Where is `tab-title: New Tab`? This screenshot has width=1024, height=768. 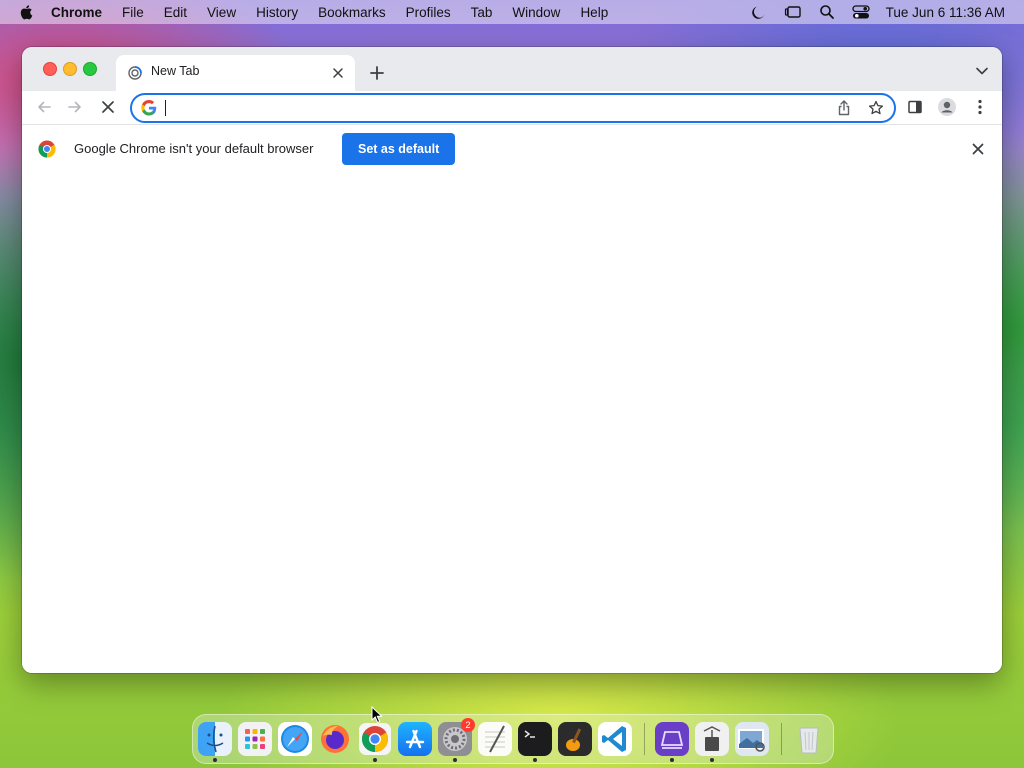
tab-title: New Tab is located at coordinates (175, 71).